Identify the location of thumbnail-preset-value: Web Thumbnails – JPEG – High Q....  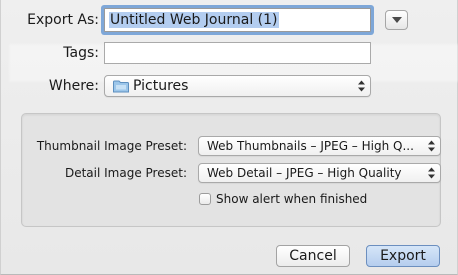
(310, 146).